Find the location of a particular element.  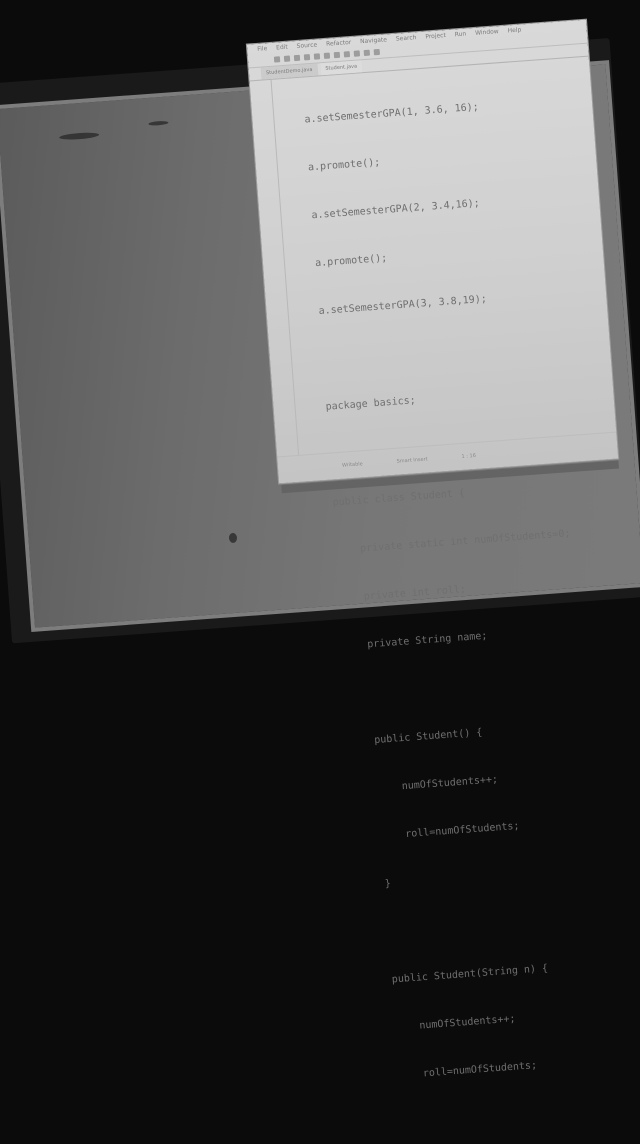

menu-item: Project is located at coordinates (435, 36).